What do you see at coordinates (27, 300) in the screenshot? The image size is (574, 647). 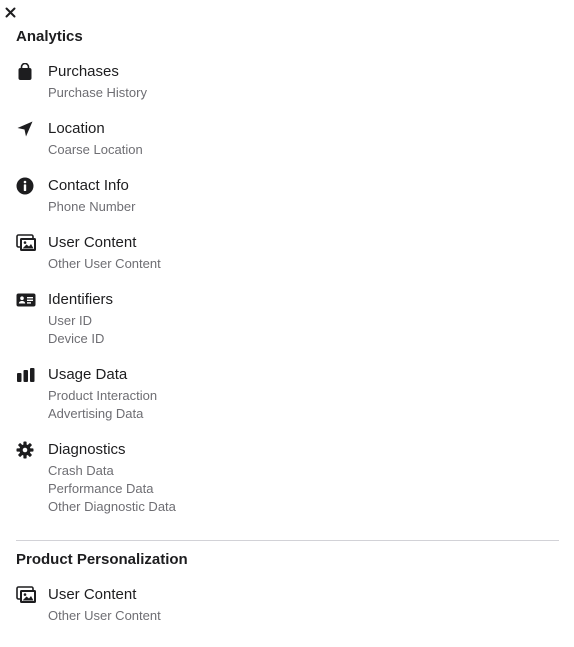 I see `id-card-icon` at bounding box center [27, 300].